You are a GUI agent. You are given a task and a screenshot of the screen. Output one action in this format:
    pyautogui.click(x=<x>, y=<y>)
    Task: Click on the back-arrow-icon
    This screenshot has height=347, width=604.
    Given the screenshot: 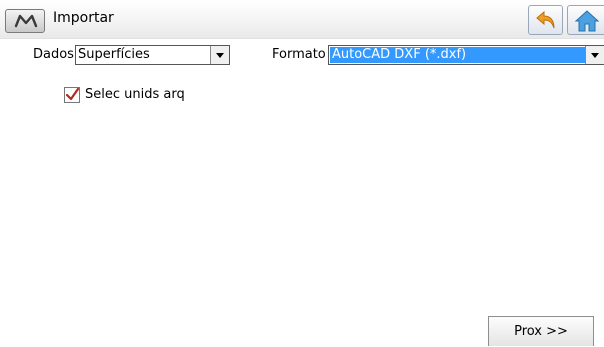 What is the action you would take?
    pyautogui.click(x=545, y=19)
    